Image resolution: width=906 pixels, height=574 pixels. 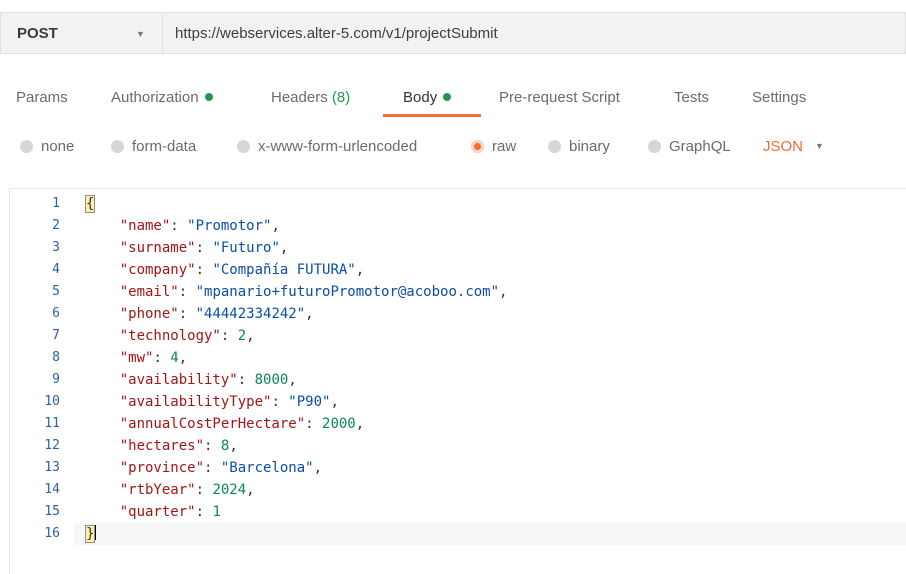 What do you see at coordinates (42, 381) in the screenshot?
I see `line-number-gutter: 1 2 3 4 5 6 7 8 9 10 11 12 13 14 15 16` at bounding box center [42, 381].